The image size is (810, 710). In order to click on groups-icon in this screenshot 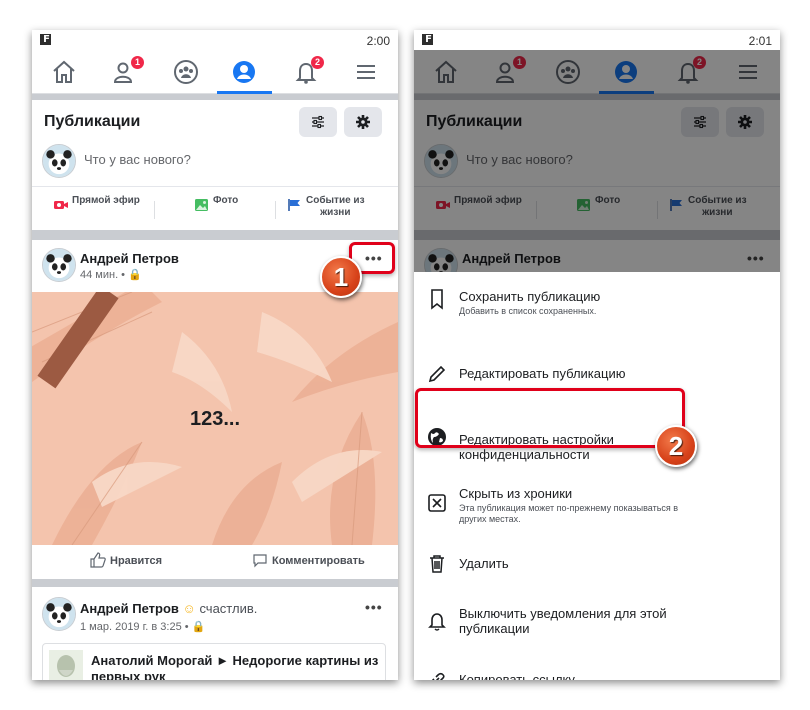, I will do `click(186, 72)`.